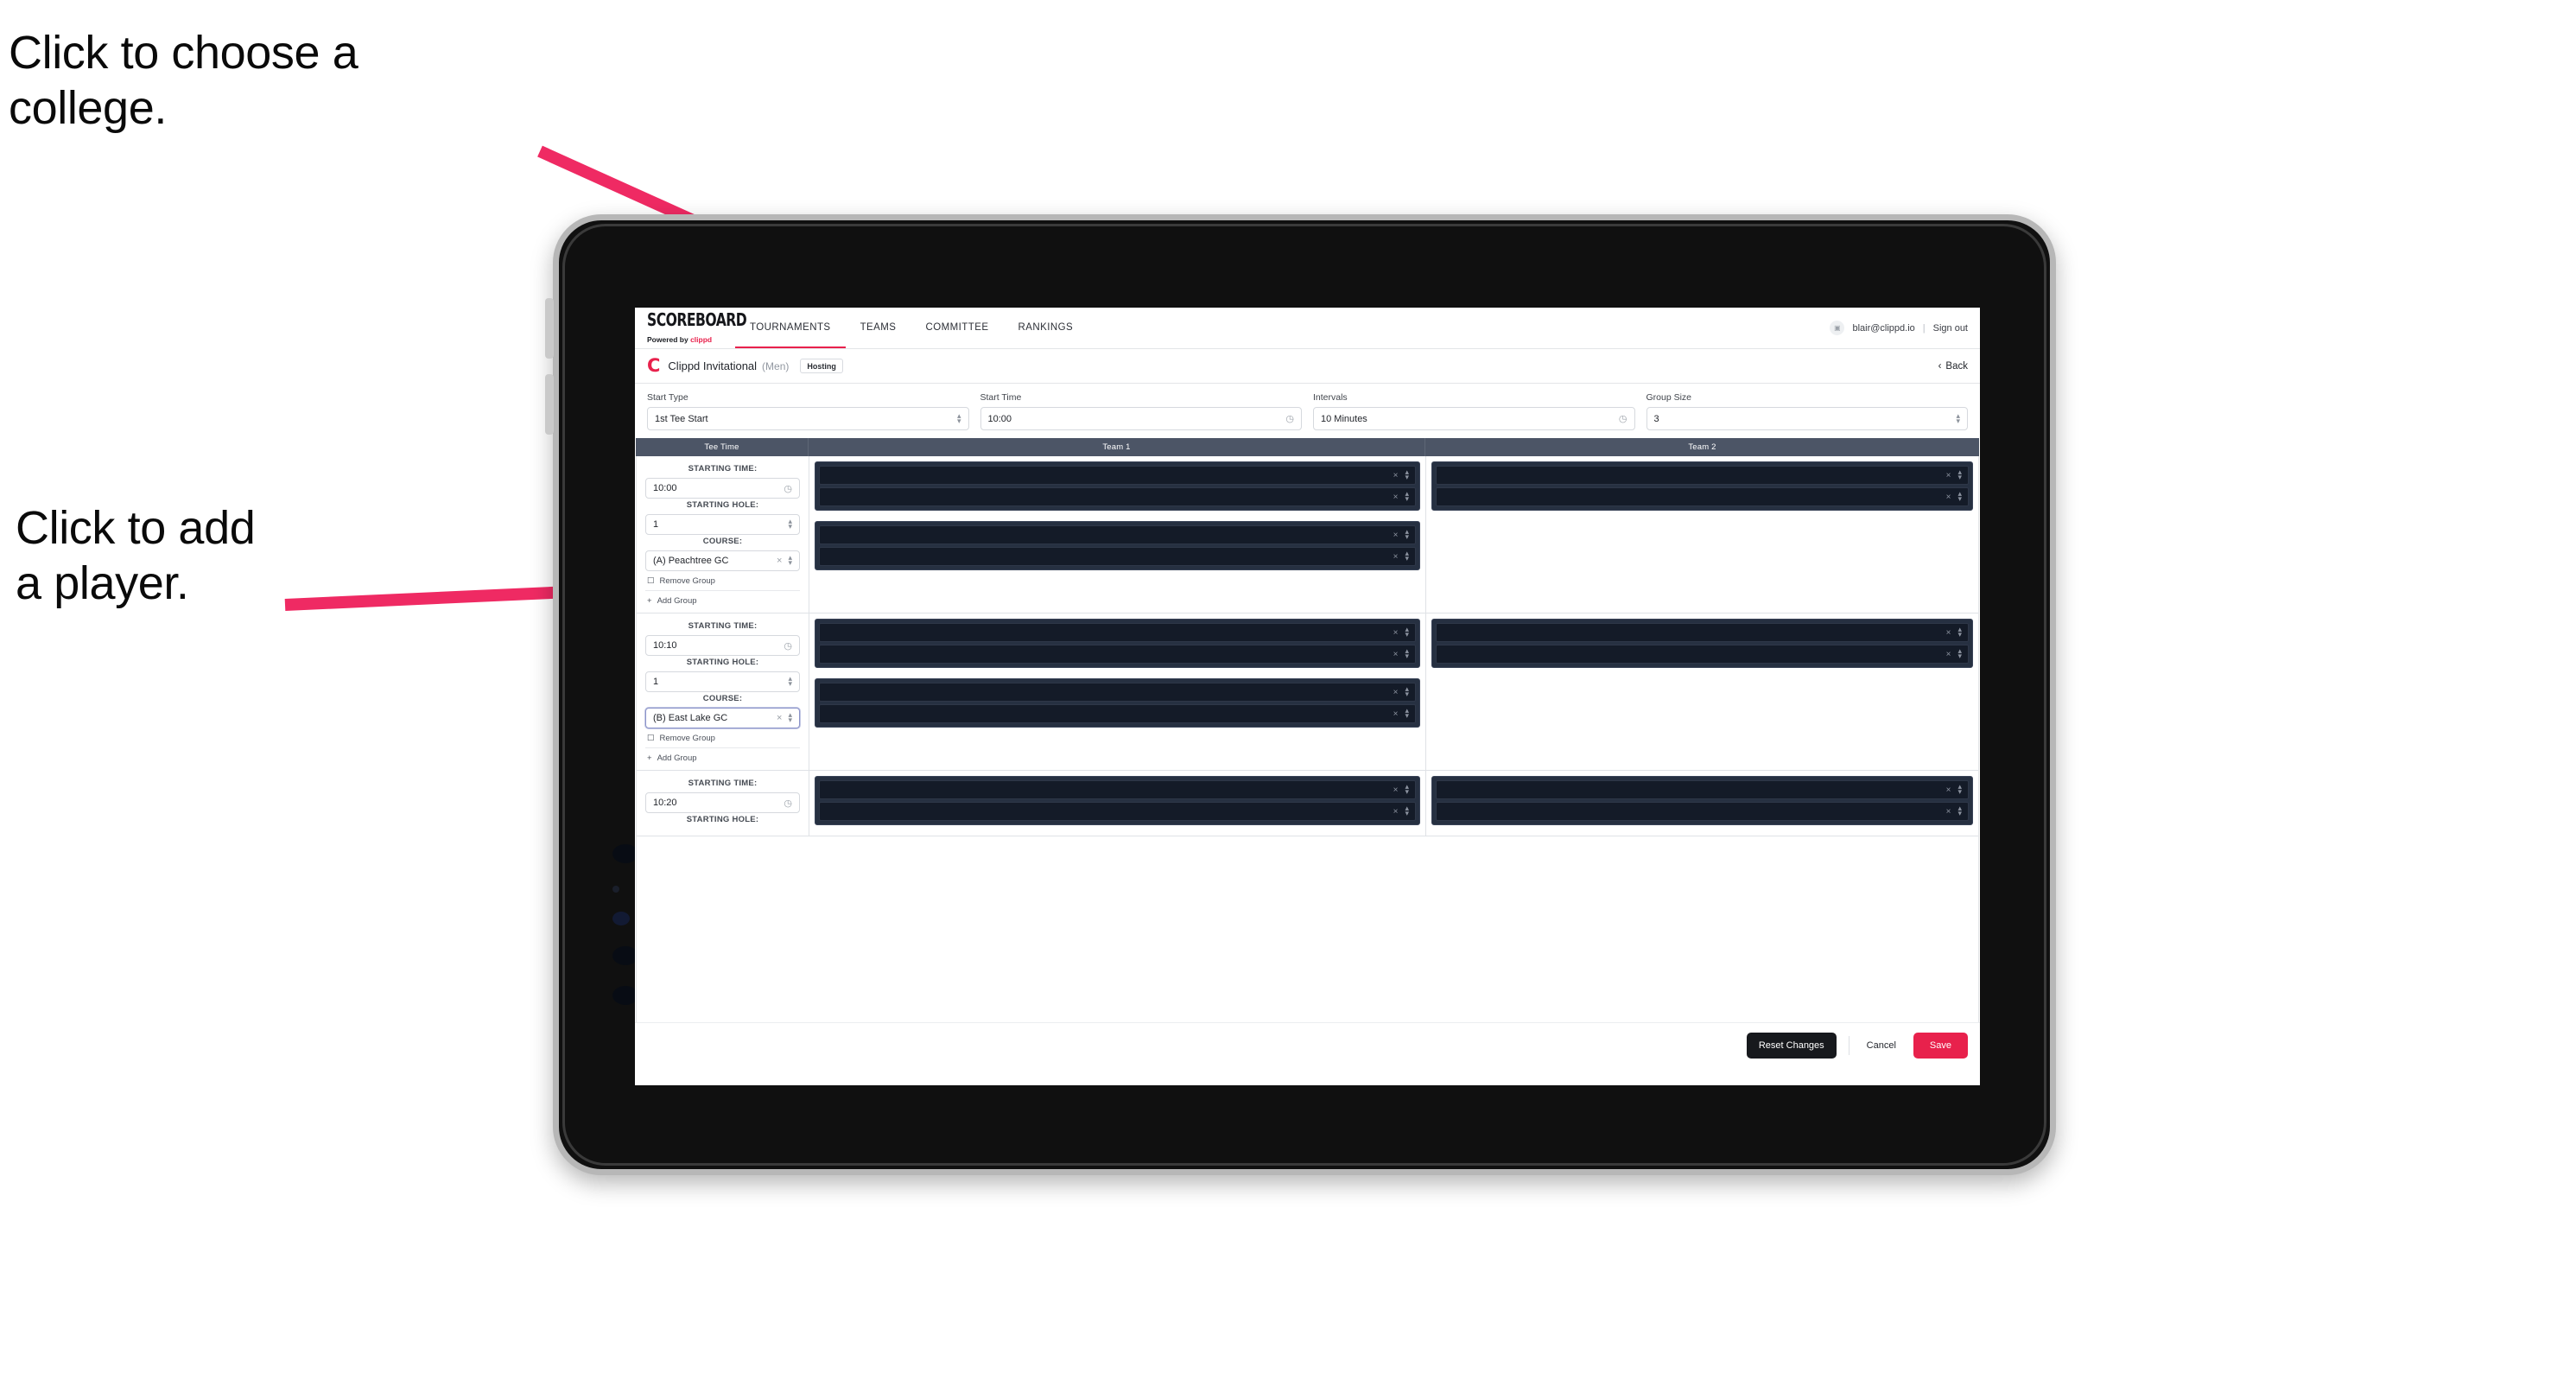 The width and height of the screenshot is (2576, 1386). What do you see at coordinates (821, 366) in the screenshot?
I see `hosting-badge: Hosting` at bounding box center [821, 366].